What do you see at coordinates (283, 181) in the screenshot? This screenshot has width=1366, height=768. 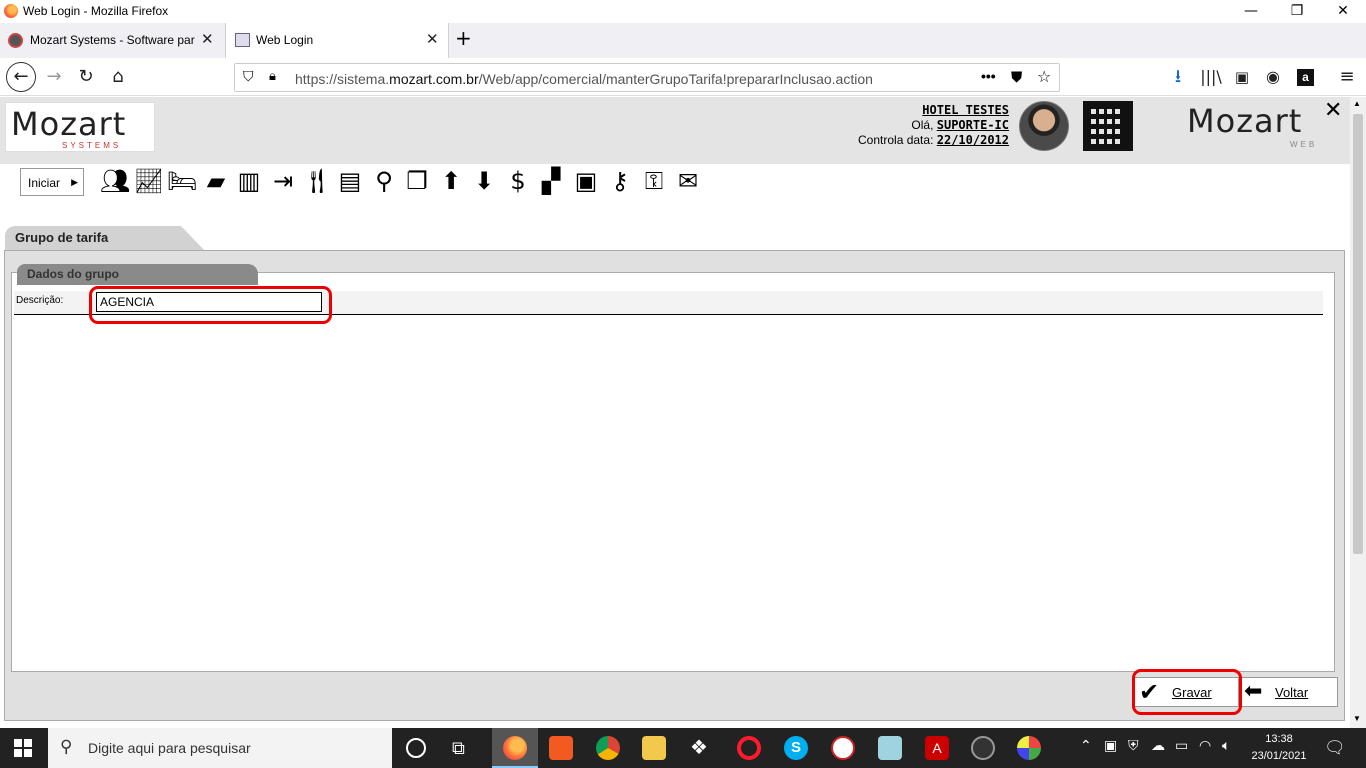 I see `login-icon: ⇥` at bounding box center [283, 181].